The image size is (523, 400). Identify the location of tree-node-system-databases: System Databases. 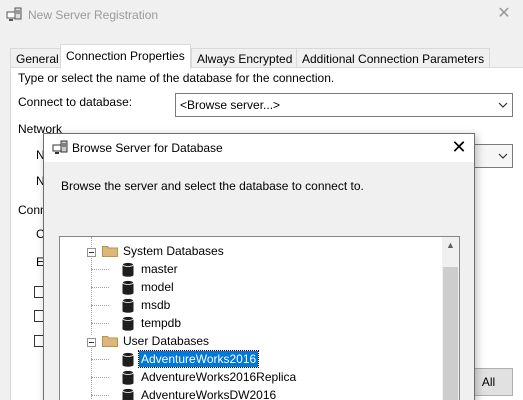
(250, 252).